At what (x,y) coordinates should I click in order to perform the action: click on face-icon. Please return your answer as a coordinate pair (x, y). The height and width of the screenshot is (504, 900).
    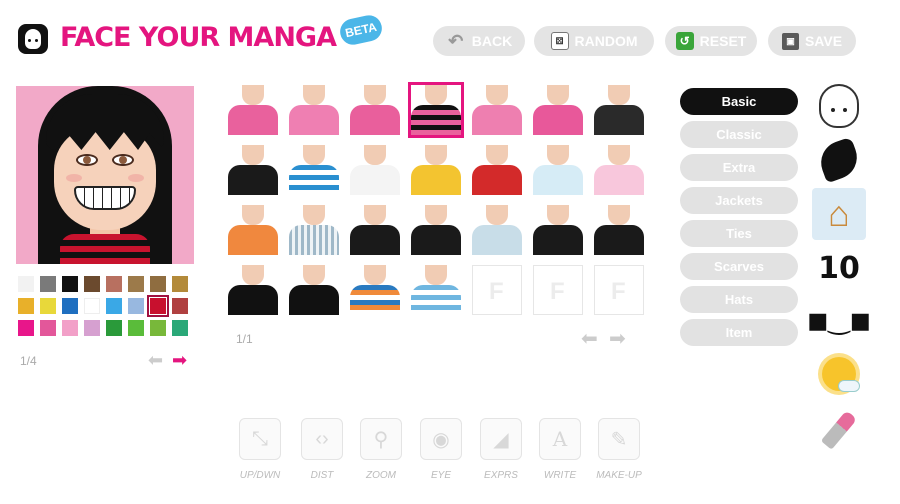
    Looking at the image, I should click on (839, 106).